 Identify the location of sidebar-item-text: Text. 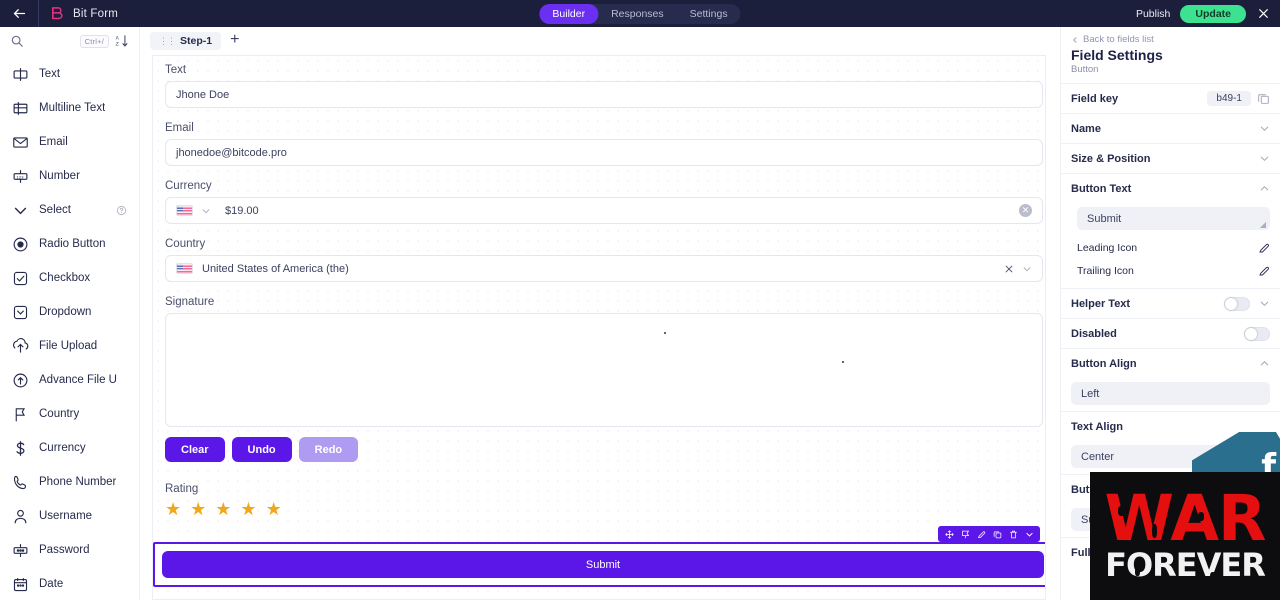
(69, 74).